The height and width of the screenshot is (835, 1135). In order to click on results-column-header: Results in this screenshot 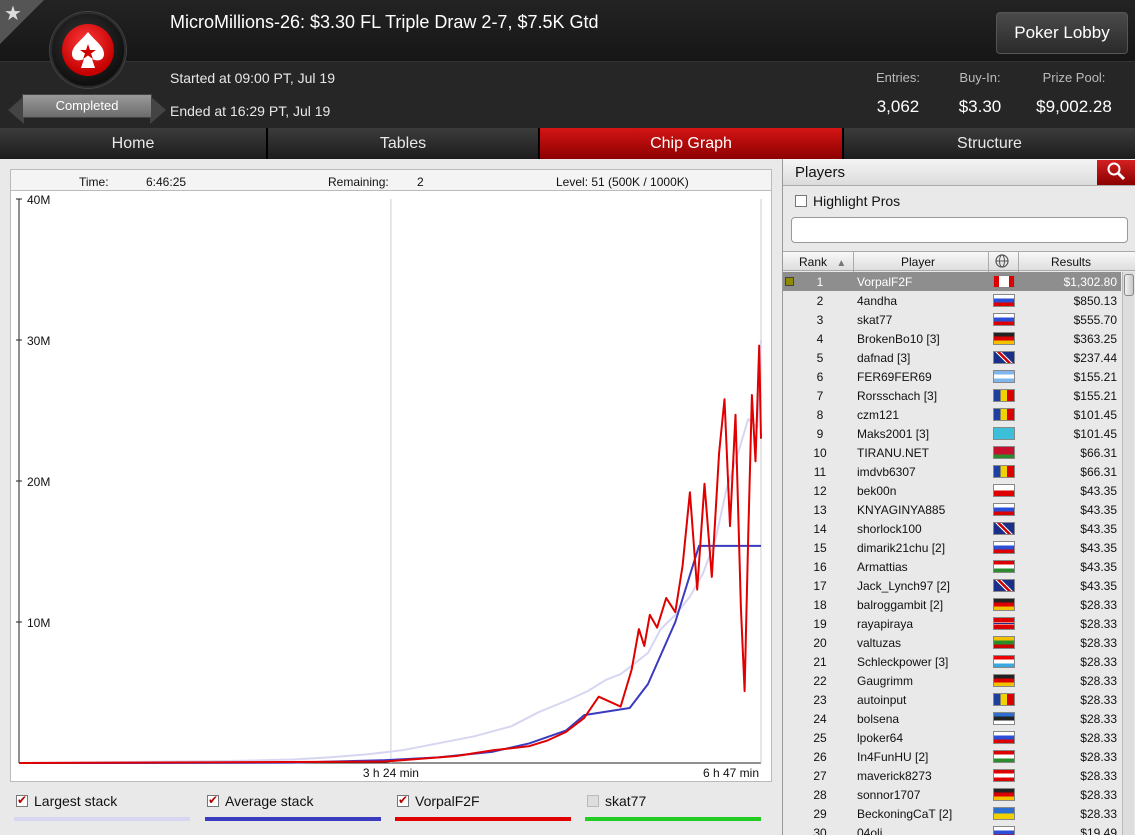, I will do `click(1071, 262)`.